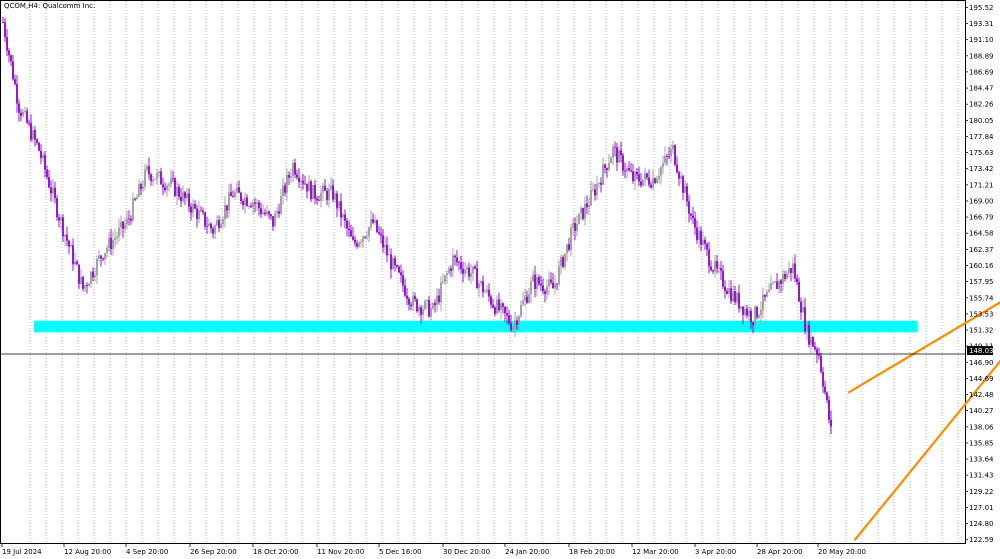 The height and width of the screenshot is (559, 1000). What do you see at coordinates (400, 552) in the screenshot?
I see `x-tick-label: 5 Dec 16:00` at bounding box center [400, 552].